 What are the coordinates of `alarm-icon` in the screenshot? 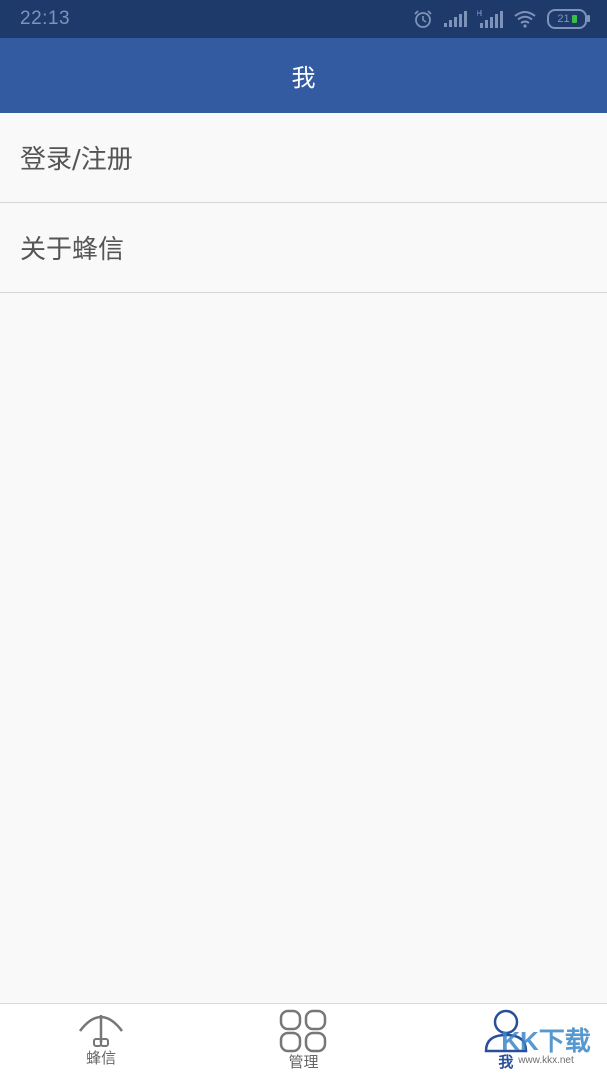 It's located at (423, 19).